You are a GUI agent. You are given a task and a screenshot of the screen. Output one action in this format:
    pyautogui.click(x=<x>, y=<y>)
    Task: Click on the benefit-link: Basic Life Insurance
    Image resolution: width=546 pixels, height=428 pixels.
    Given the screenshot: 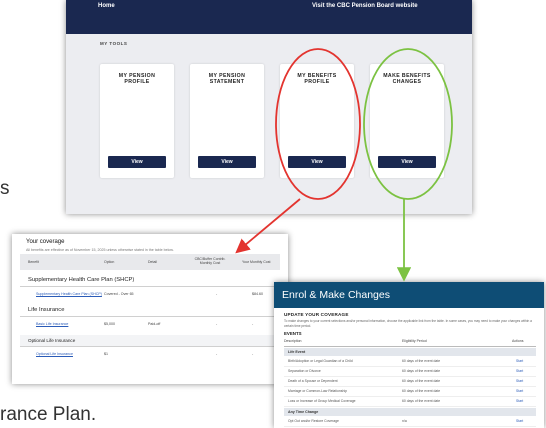 What is the action you would take?
    pyautogui.click(x=52, y=324)
    